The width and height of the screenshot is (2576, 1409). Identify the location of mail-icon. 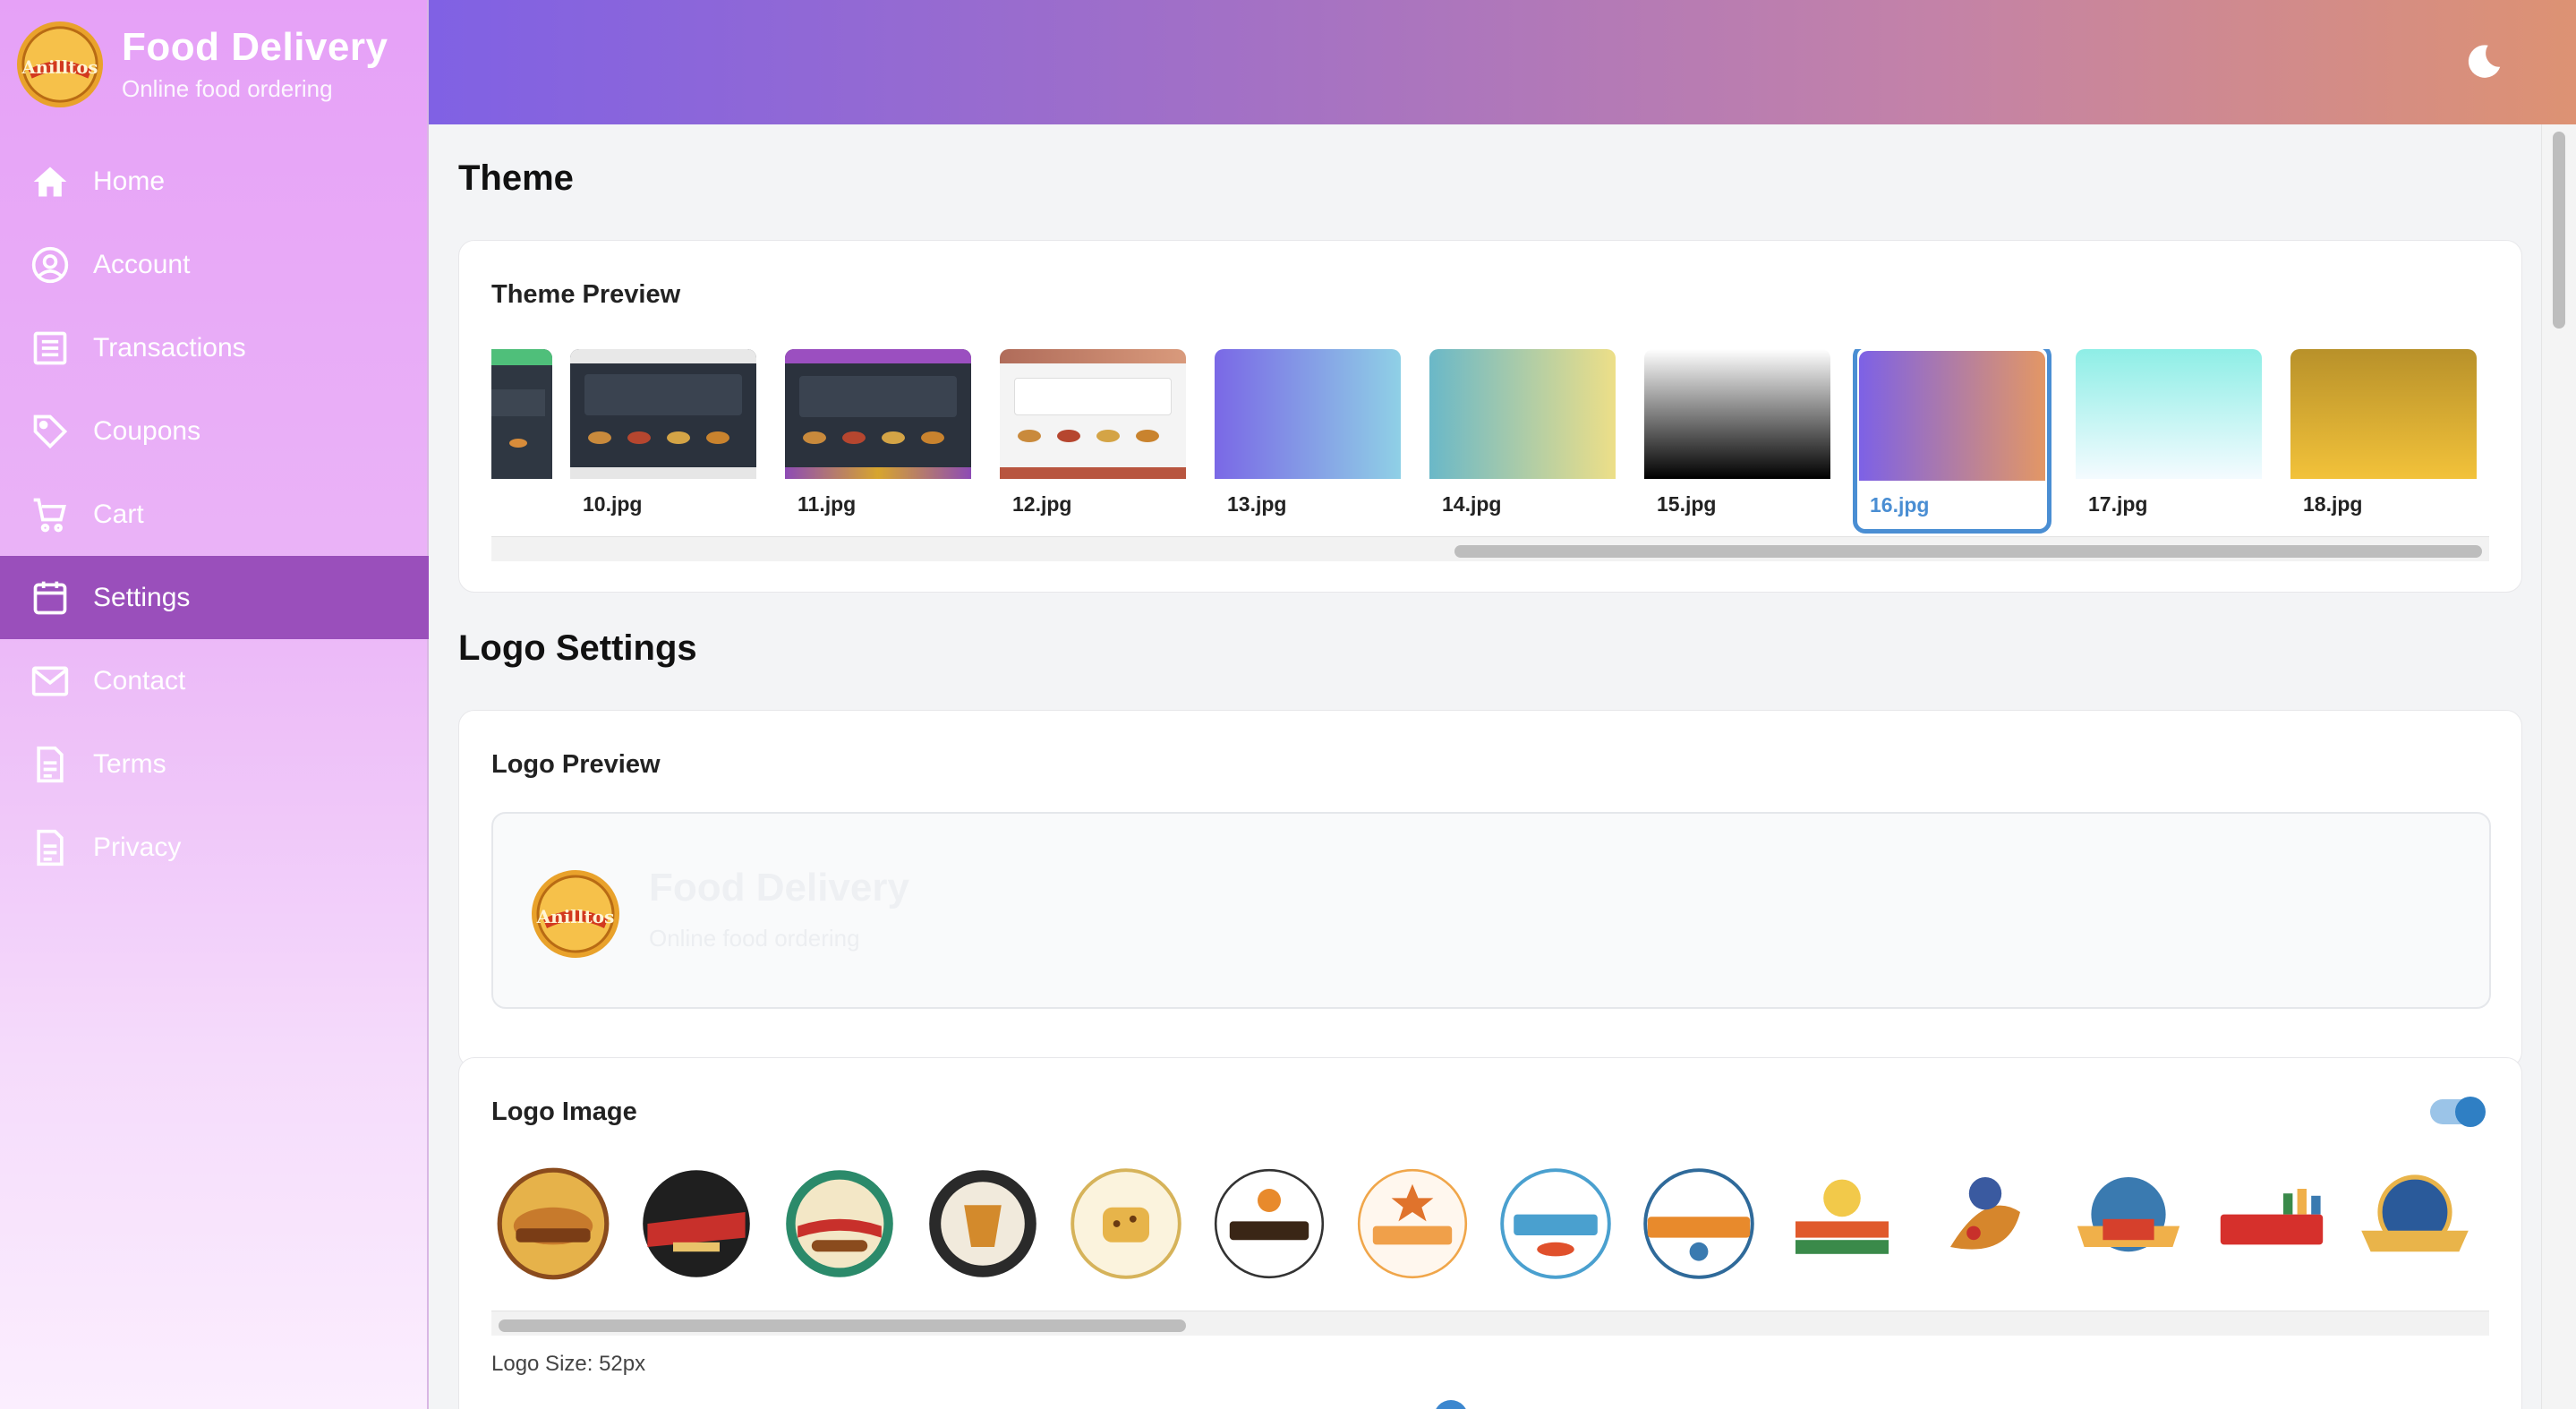
(50, 681).